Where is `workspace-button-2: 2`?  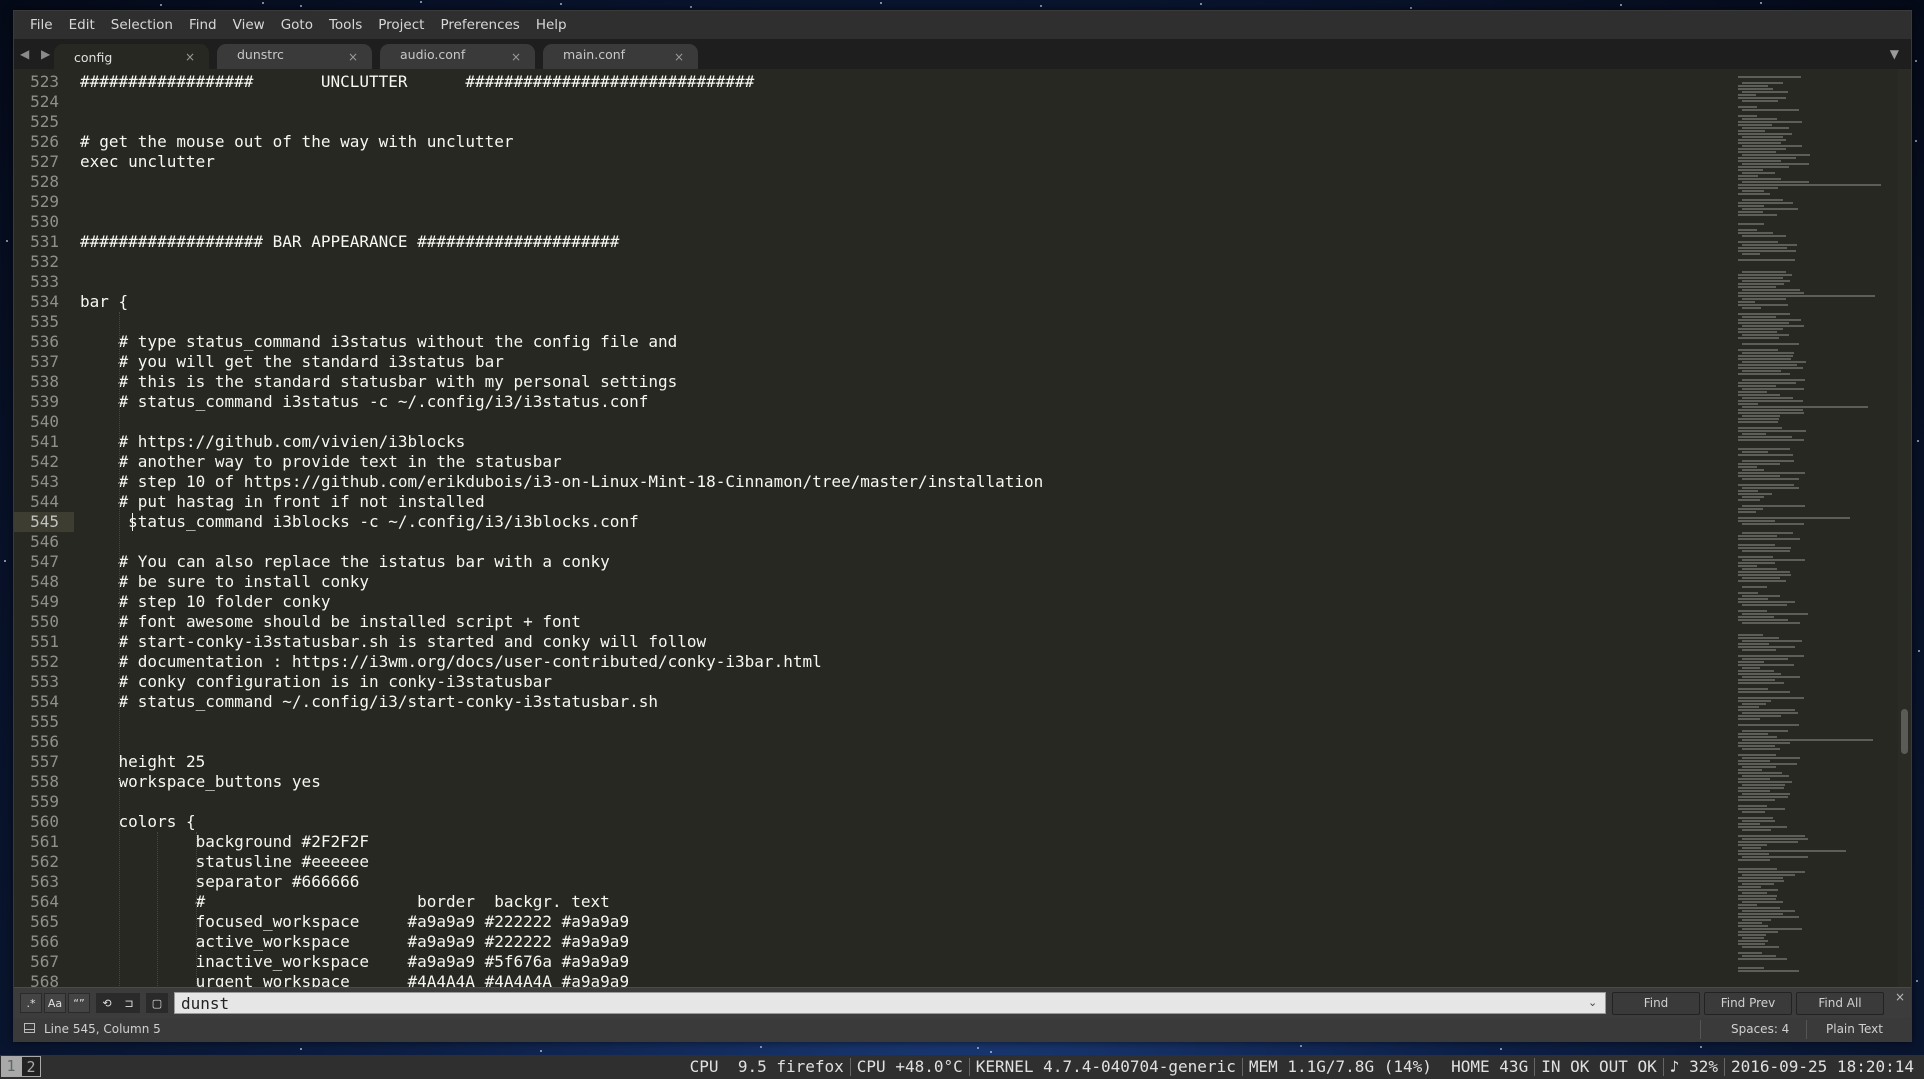 workspace-button-2: 2 is located at coordinates (31, 1066).